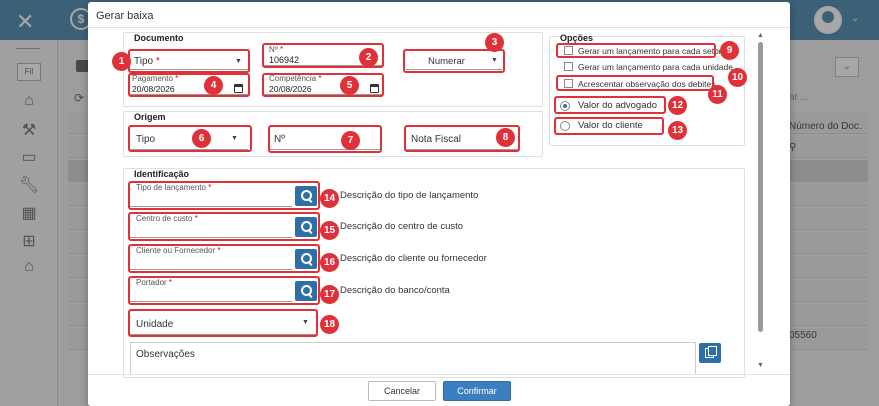  What do you see at coordinates (162, 174) in the screenshot?
I see `identificacao-title: Identificação` at bounding box center [162, 174].